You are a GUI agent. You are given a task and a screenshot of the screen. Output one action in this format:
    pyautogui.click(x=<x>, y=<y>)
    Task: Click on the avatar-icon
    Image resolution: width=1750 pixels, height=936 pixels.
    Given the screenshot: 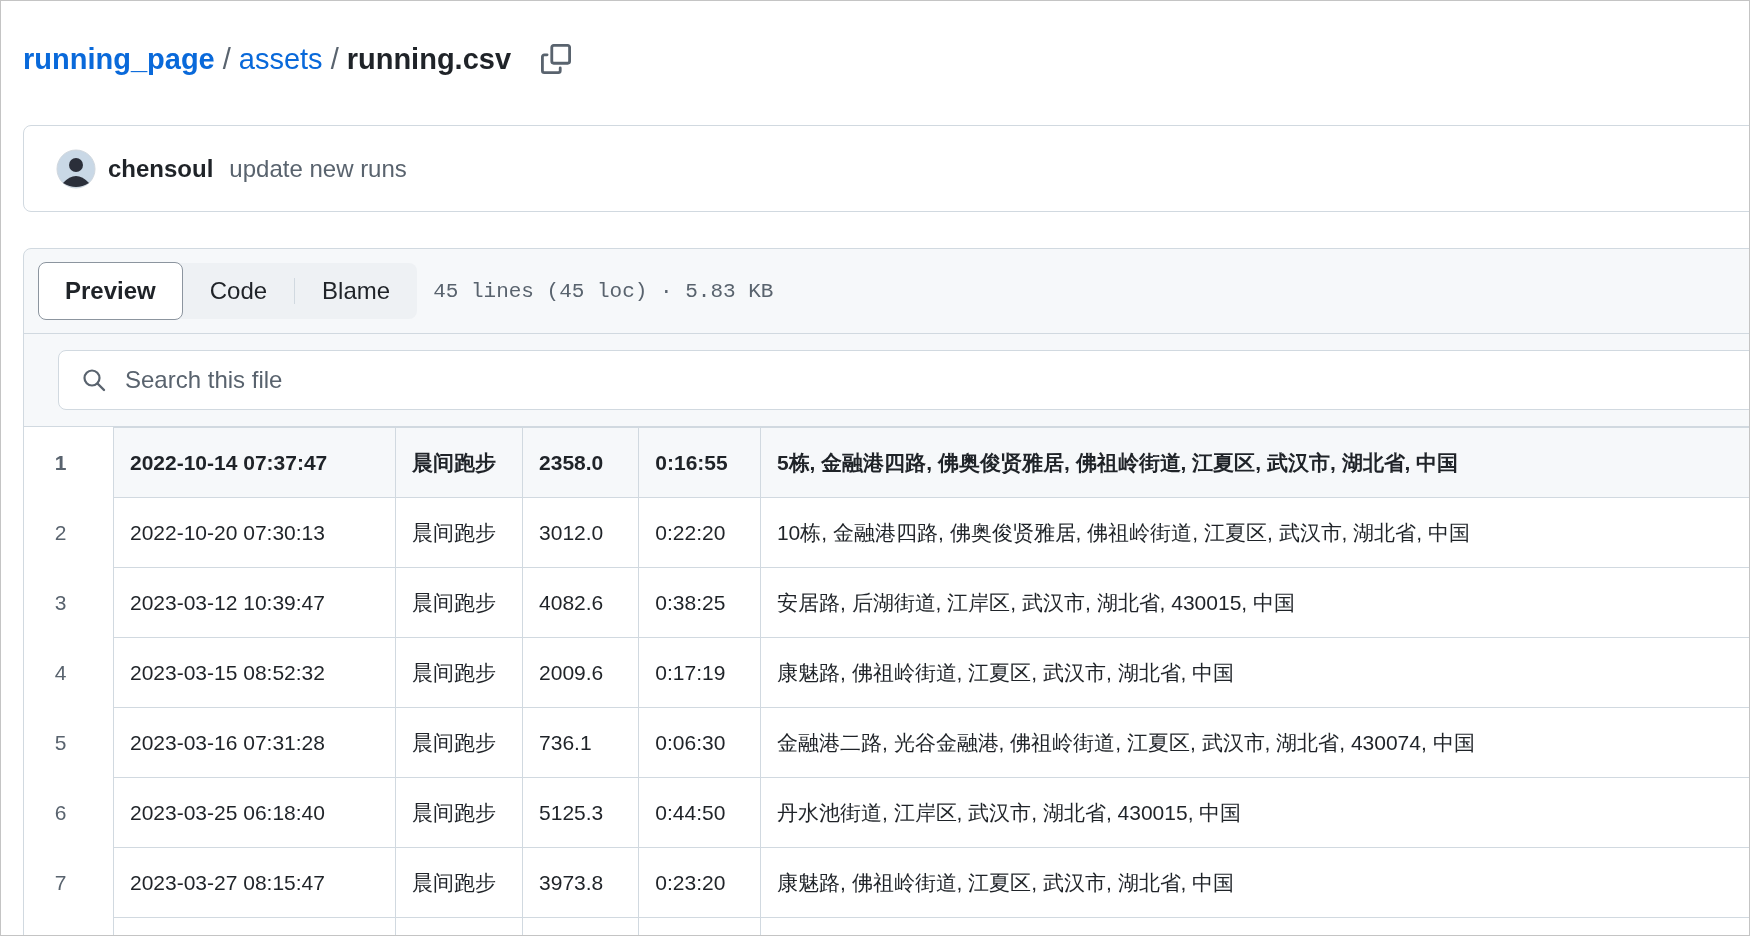 What is the action you would take?
    pyautogui.click(x=76, y=168)
    